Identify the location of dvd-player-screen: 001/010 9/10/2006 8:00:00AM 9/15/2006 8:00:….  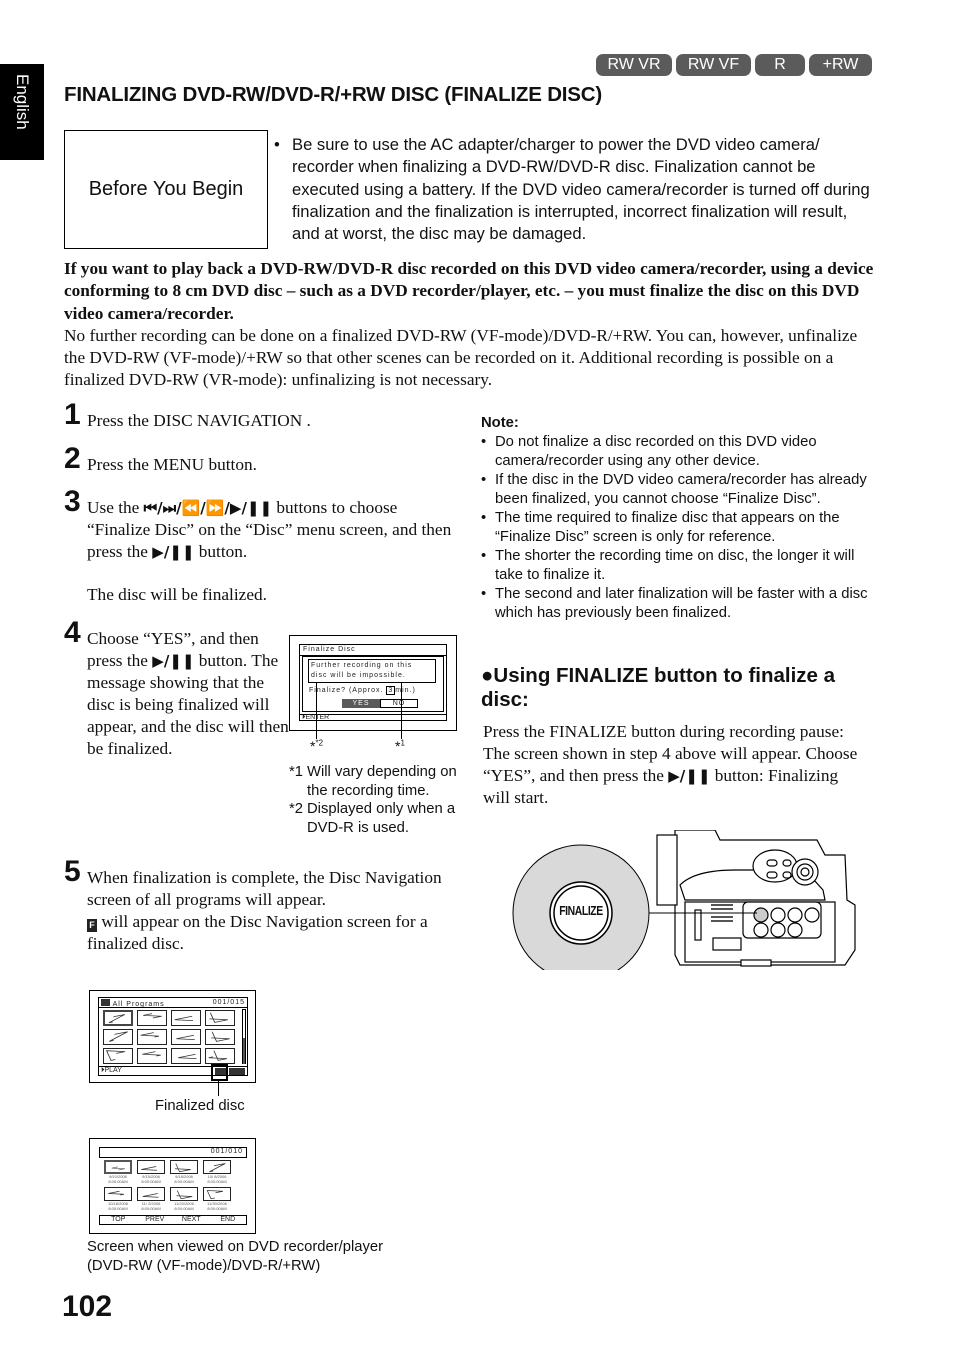
(172, 1186).